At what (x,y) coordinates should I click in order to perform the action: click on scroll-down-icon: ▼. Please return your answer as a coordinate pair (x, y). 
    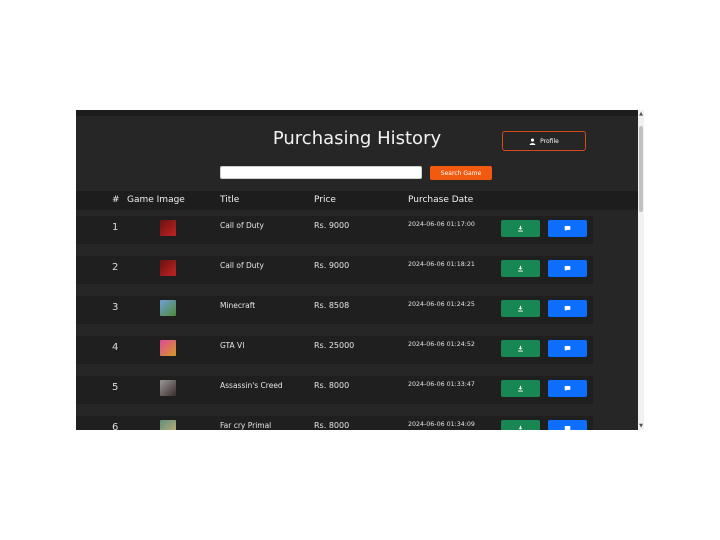
    Looking at the image, I should click on (641, 426).